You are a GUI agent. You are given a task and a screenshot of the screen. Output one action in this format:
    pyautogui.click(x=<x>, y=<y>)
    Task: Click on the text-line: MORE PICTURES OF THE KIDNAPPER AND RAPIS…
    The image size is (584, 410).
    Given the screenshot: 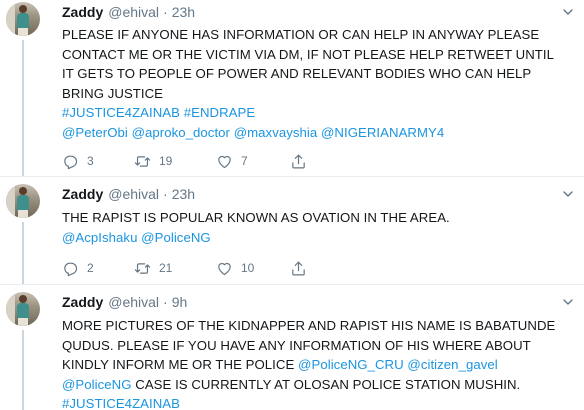 What is the action you would take?
    pyautogui.click(x=318, y=326)
    